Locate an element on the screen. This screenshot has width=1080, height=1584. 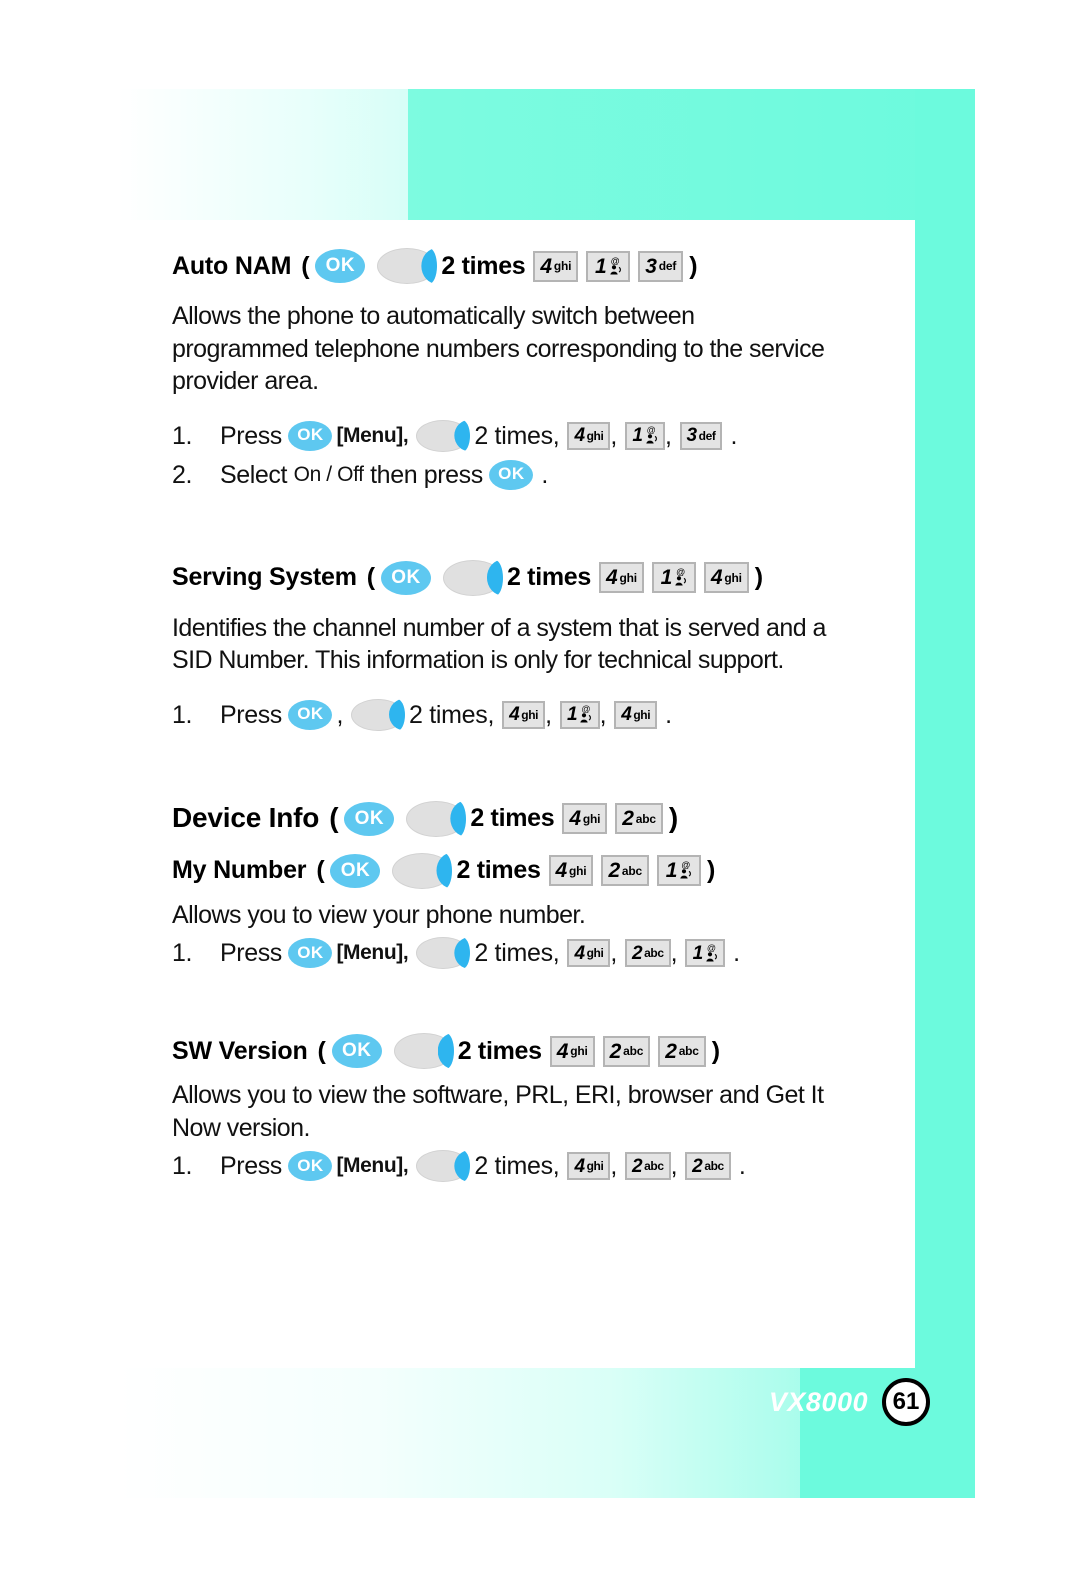
period: . is located at coordinates (736, 953).